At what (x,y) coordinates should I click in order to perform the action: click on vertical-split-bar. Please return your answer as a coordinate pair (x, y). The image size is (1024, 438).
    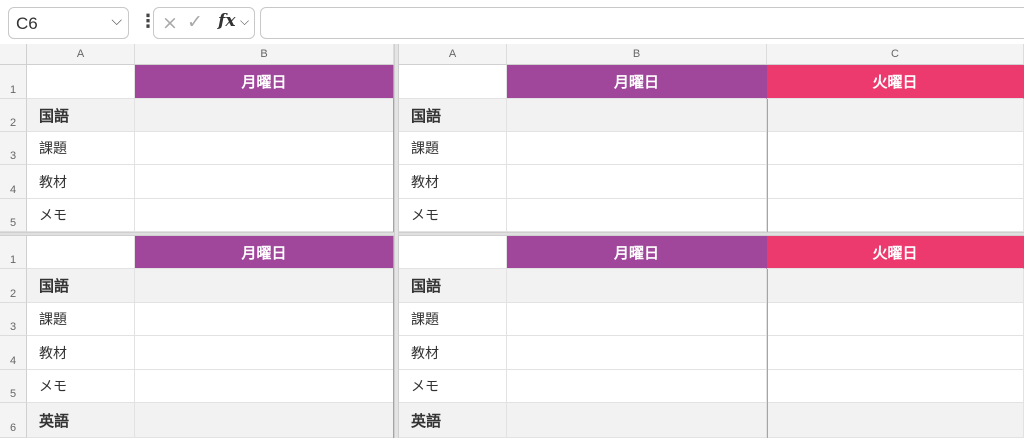
    Looking at the image, I should click on (396, 241).